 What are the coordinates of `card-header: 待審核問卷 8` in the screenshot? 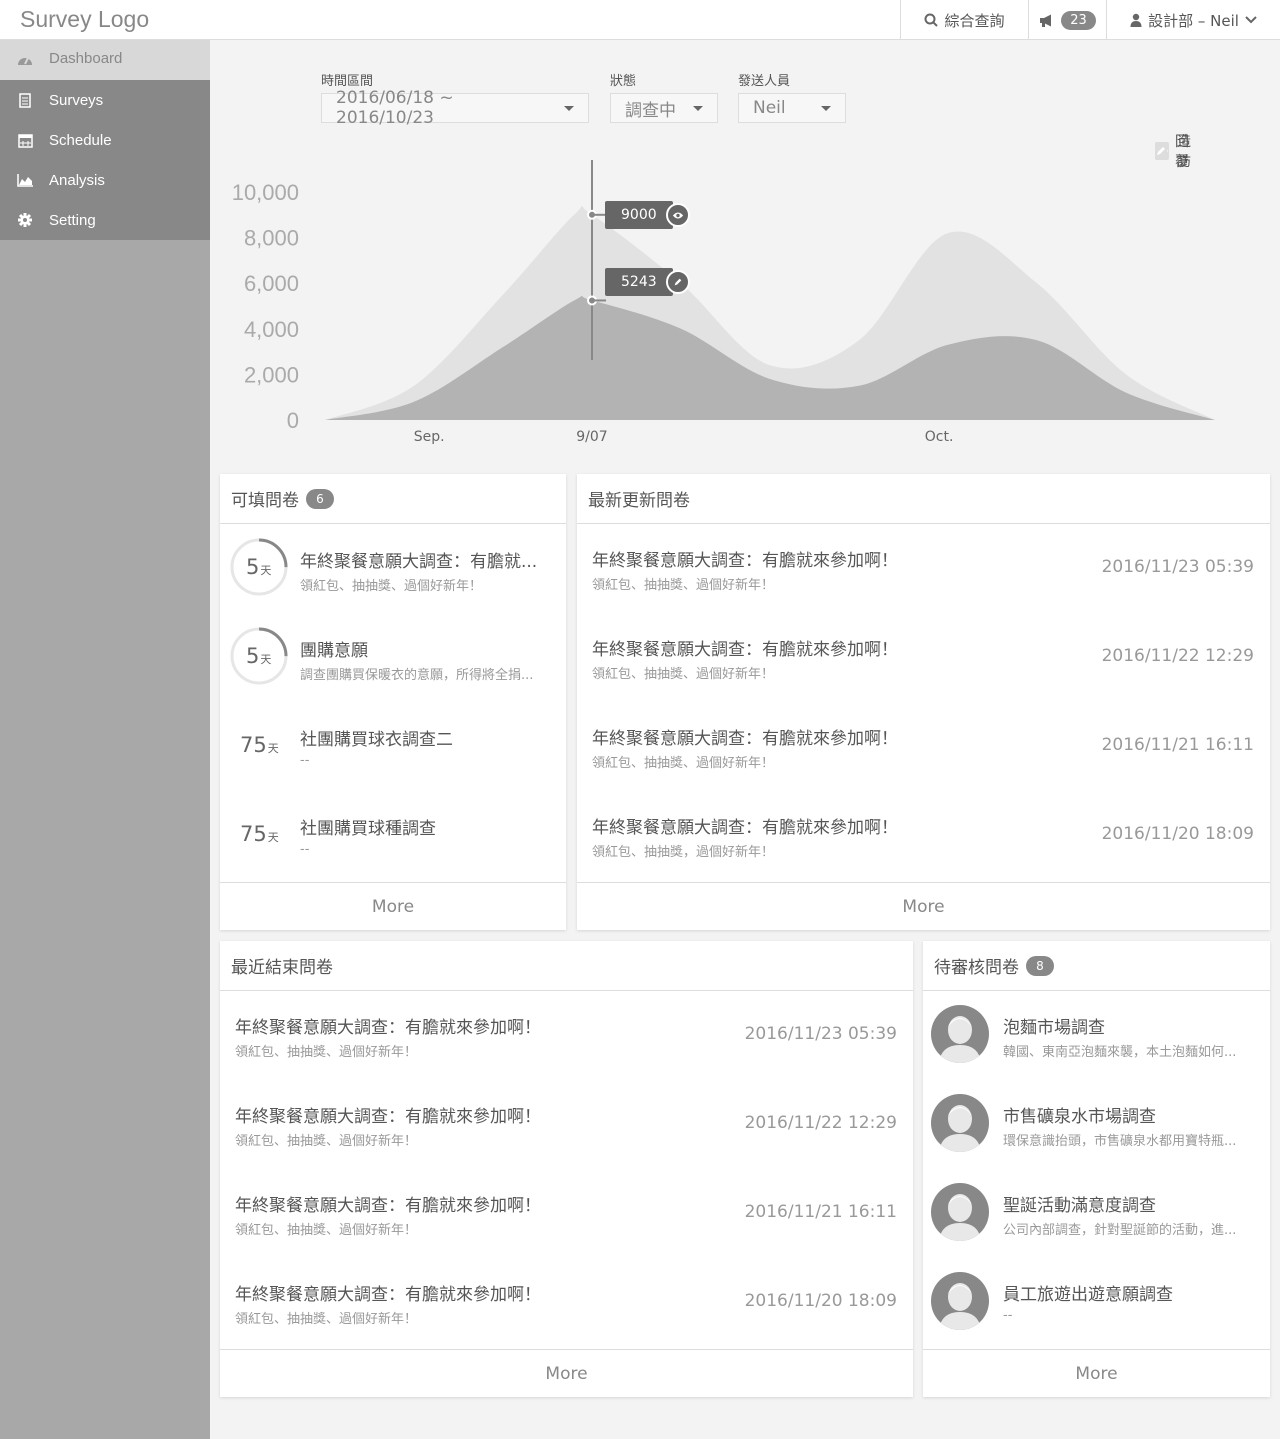 It's located at (1096, 966).